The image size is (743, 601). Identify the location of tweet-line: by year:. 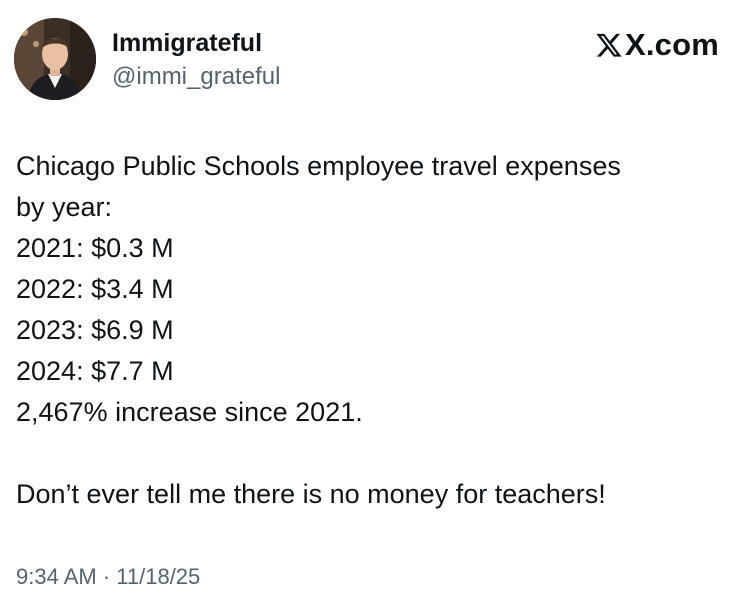
(64, 207).